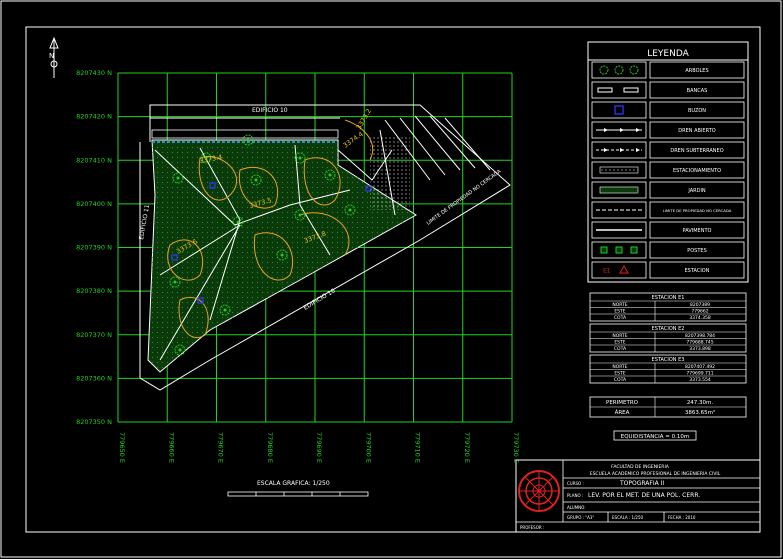 The image size is (783, 559). Describe the element at coordinates (697, 251) in the screenshot. I see `legend-label: POSTES` at that location.